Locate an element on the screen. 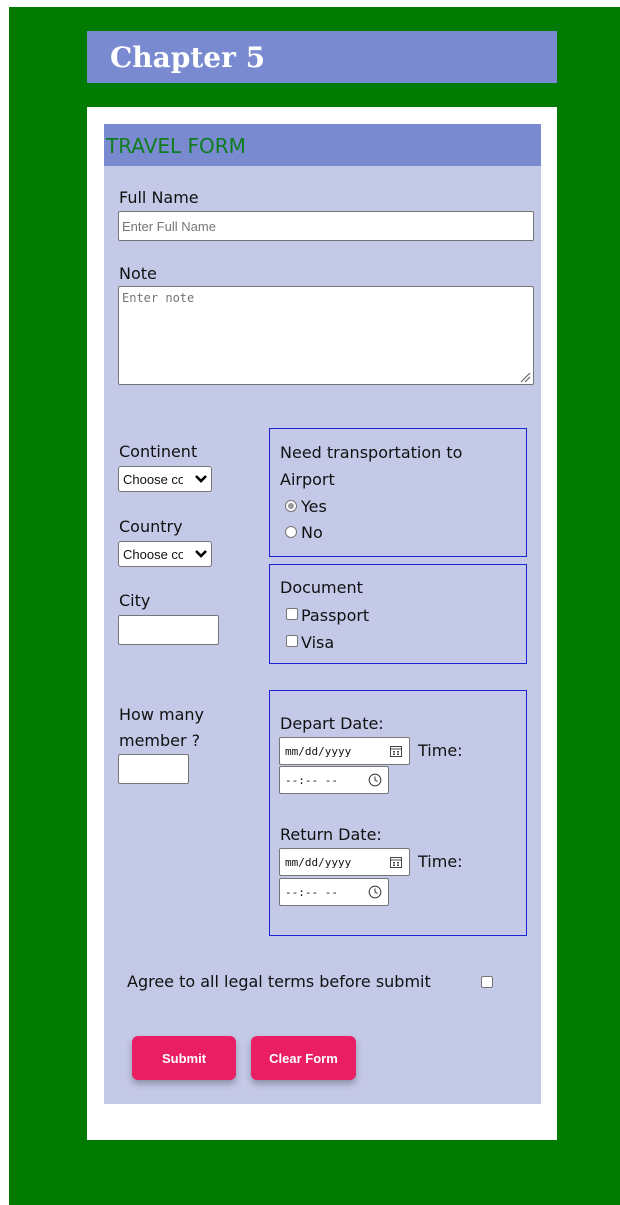 This screenshot has width=620, height=1205. city-input is located at coordinates (168, 630).